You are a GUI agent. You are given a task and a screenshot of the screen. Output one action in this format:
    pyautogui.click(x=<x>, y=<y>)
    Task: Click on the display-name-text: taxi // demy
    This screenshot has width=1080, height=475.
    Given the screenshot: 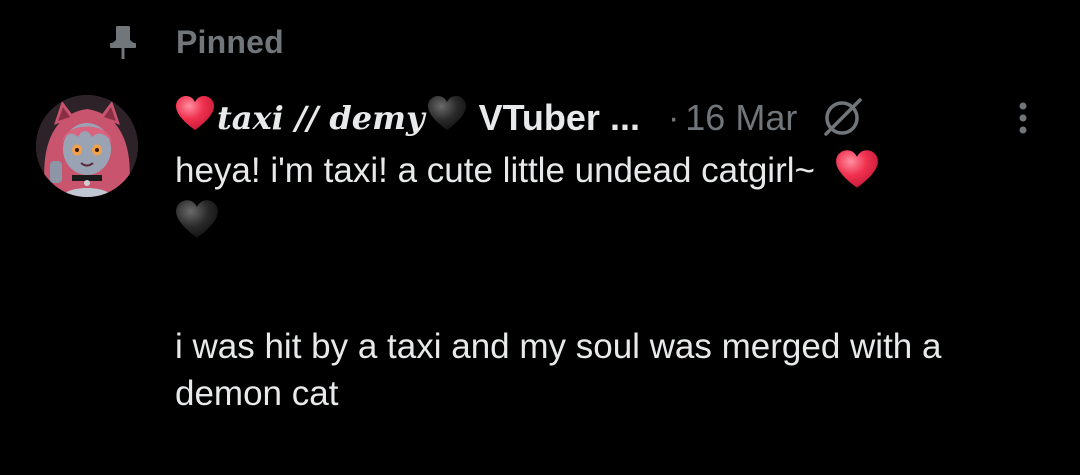 What is the action you would take?
    pyautogui.click(x=321, y=118)
    